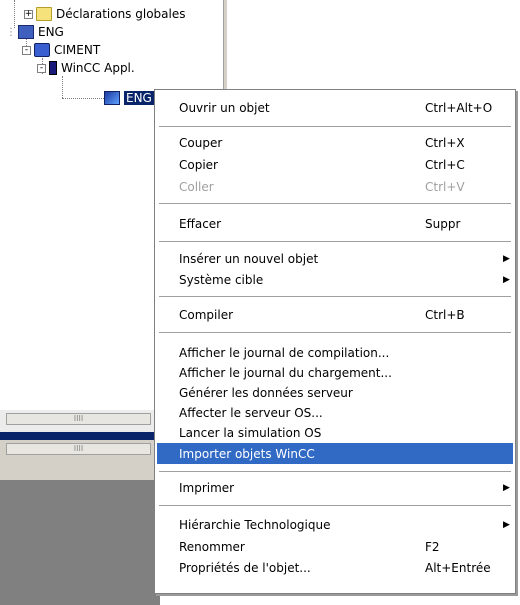 This screenshot has width=520, height=605. What do you see at coordinates (335, 223) in the screenshot?
I see `menu-item-delete: Effacer Suppr` at bounding box center [335, 223].